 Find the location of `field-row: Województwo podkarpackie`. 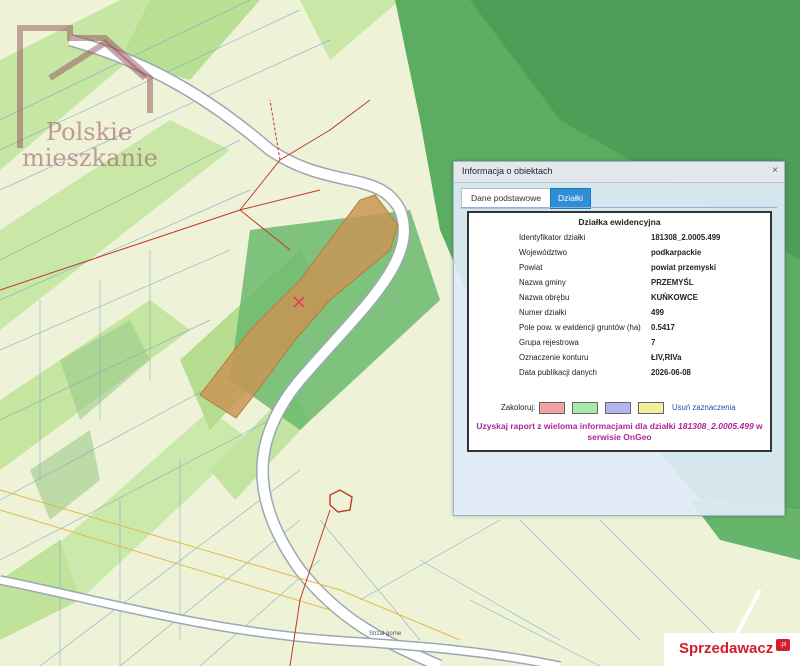

field-row: Województwo podkarpackie is located at coordinates (619, 255).